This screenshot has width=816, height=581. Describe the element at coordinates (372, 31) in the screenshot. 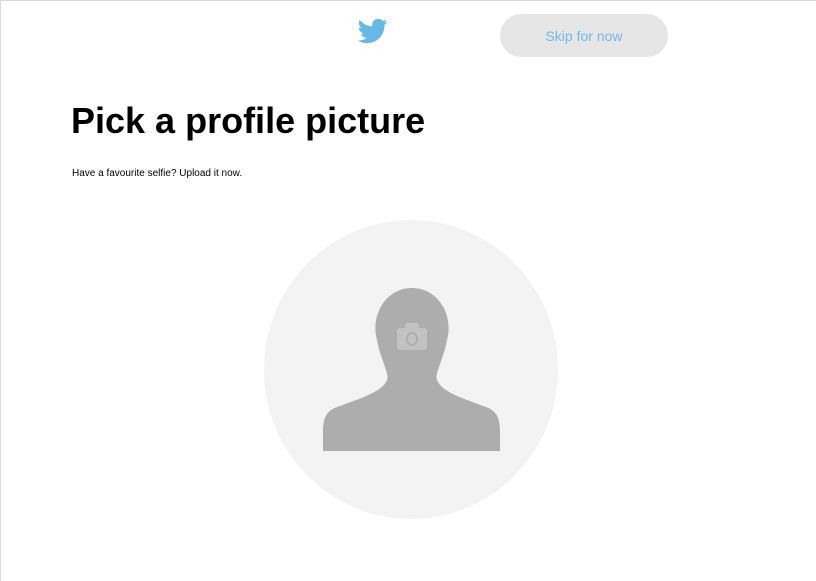

I see `twitter-bird-icon` at that location.